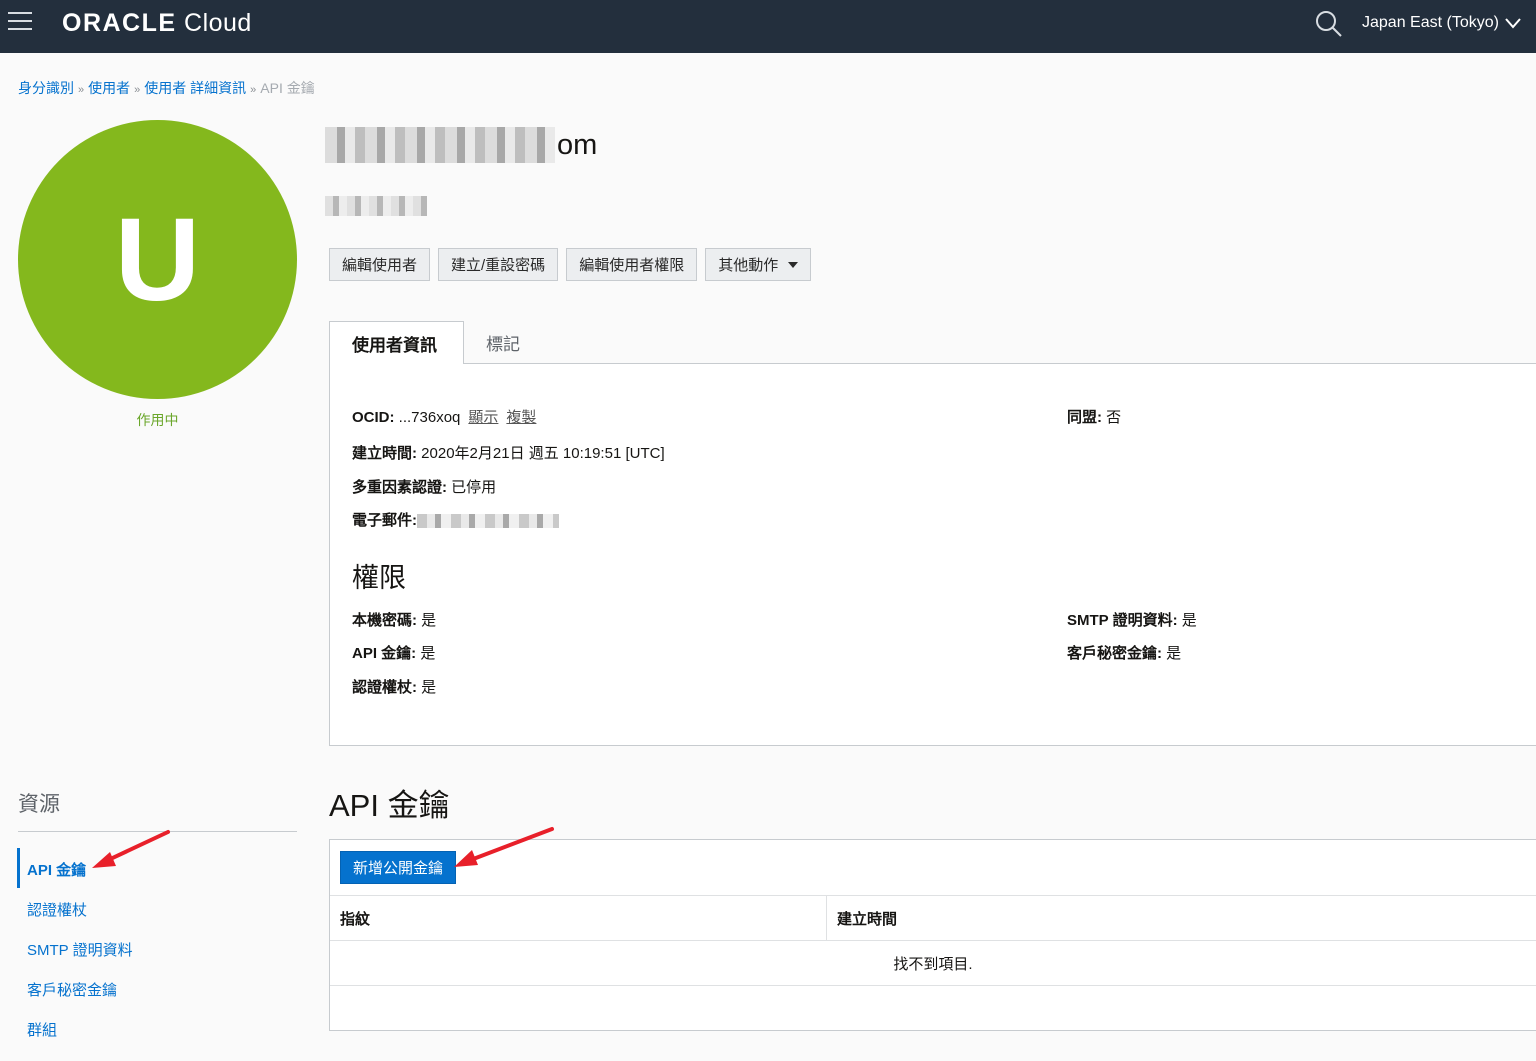 The image size is (1536, 1061). I want to click on breadcrumb-users: 使用者, so click(109, 88).